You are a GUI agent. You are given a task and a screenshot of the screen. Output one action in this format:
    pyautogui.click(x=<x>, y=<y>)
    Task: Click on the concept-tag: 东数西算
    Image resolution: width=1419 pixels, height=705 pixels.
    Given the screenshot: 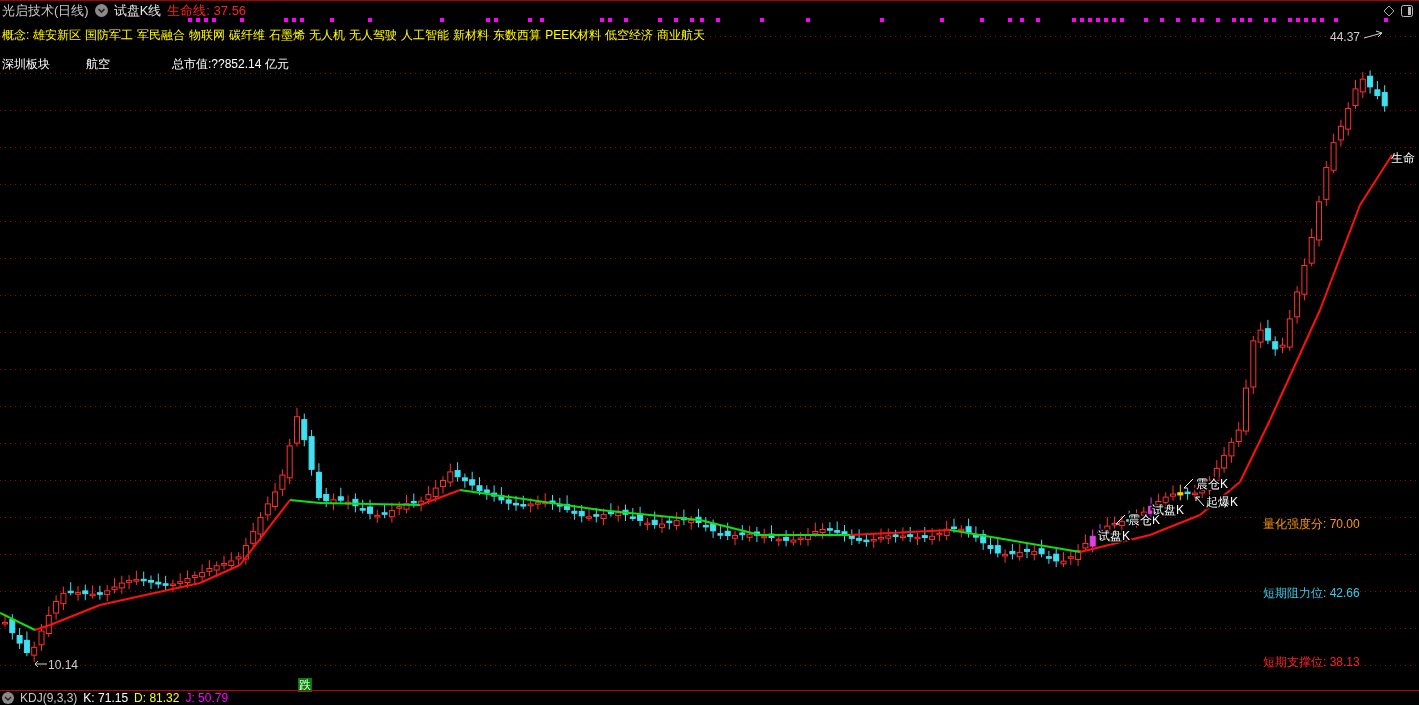 What is the action you would take?
    pyautogui.click(x=517, y=35)
    